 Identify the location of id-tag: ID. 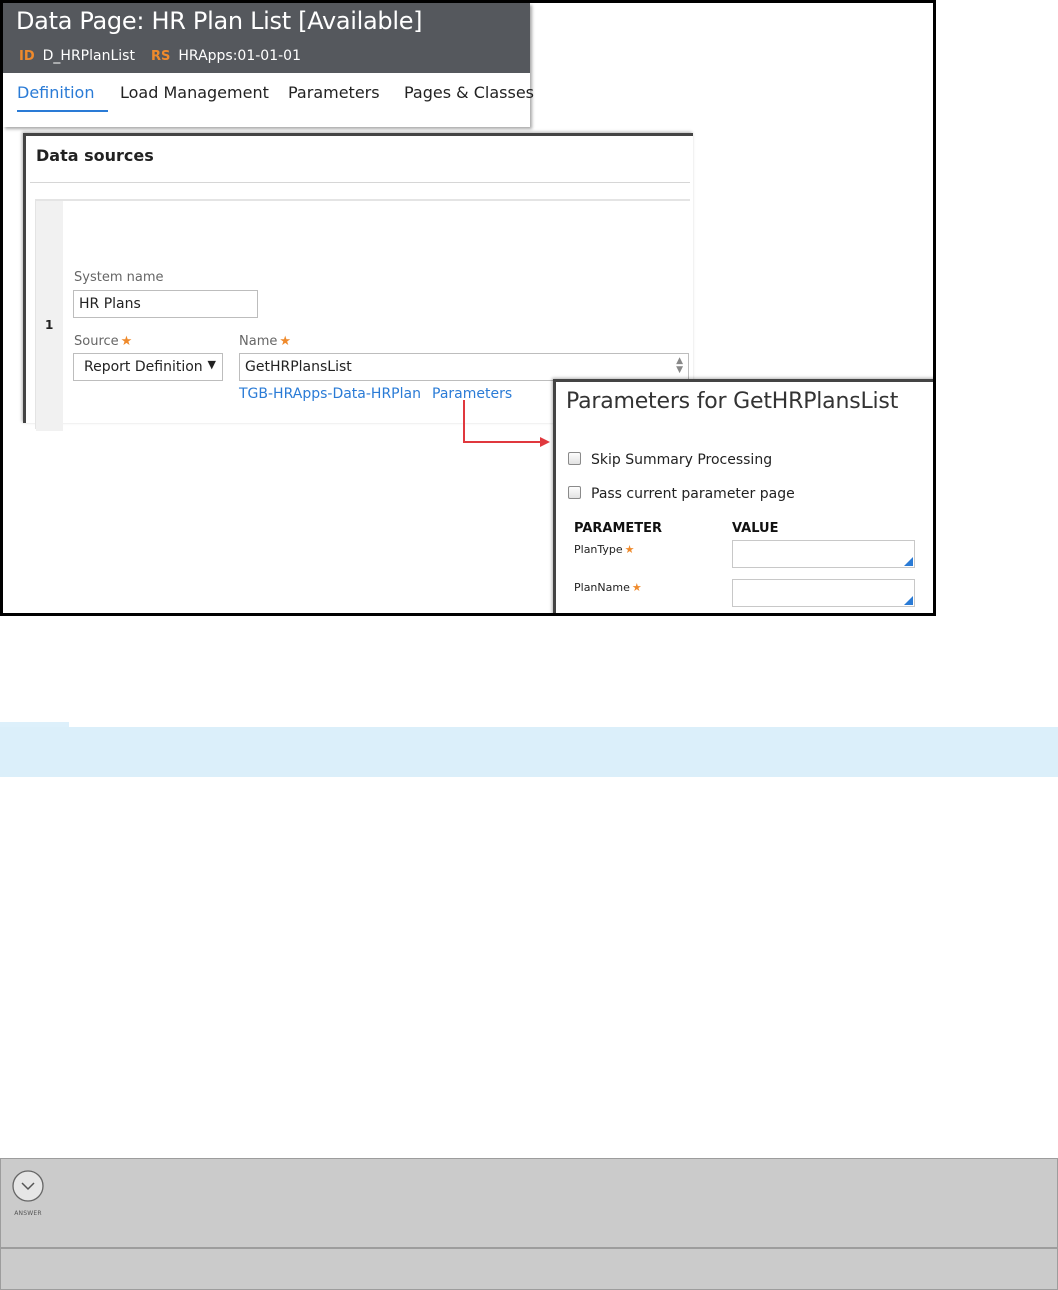
(27, 56).